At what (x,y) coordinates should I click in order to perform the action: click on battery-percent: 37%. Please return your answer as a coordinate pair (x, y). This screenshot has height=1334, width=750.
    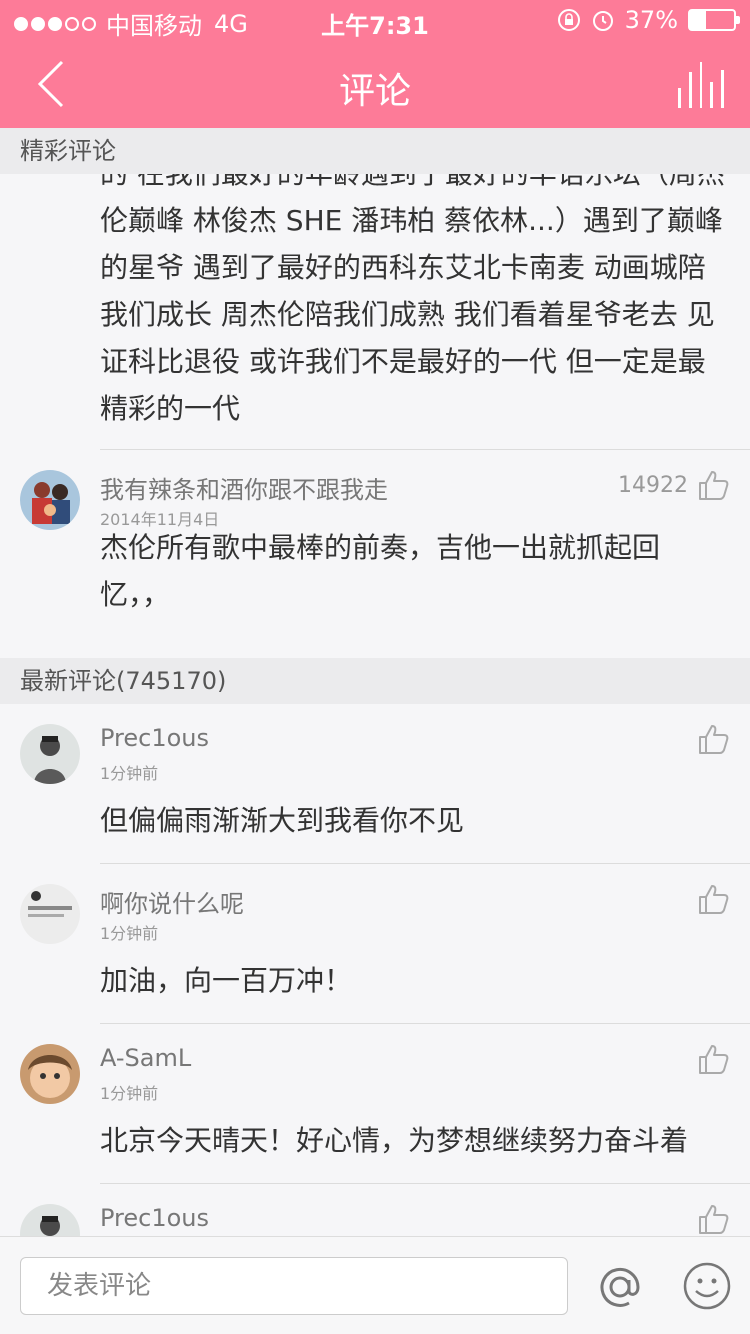
    Looking at the image, I should click on (651, 20).